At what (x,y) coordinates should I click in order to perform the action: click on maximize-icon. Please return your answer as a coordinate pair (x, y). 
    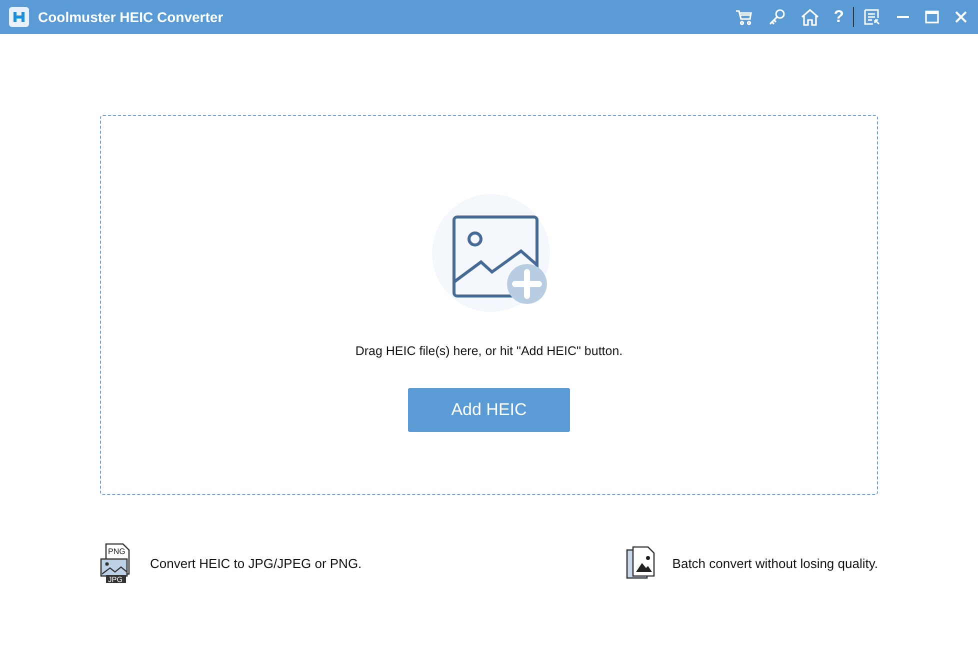
    Looking at the image, I should click on (932, 17).